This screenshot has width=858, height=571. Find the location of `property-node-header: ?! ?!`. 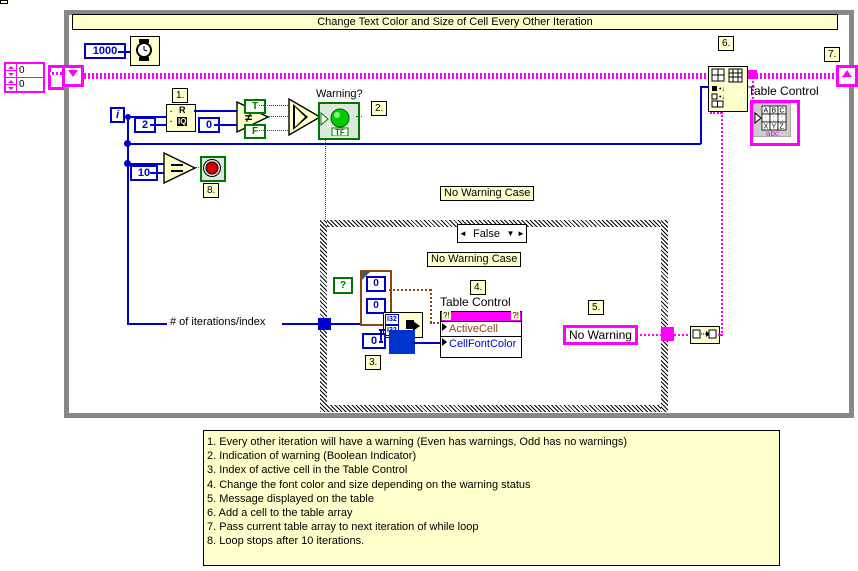

property-node-header: ?! ?! is located at coordinates (481, 316).